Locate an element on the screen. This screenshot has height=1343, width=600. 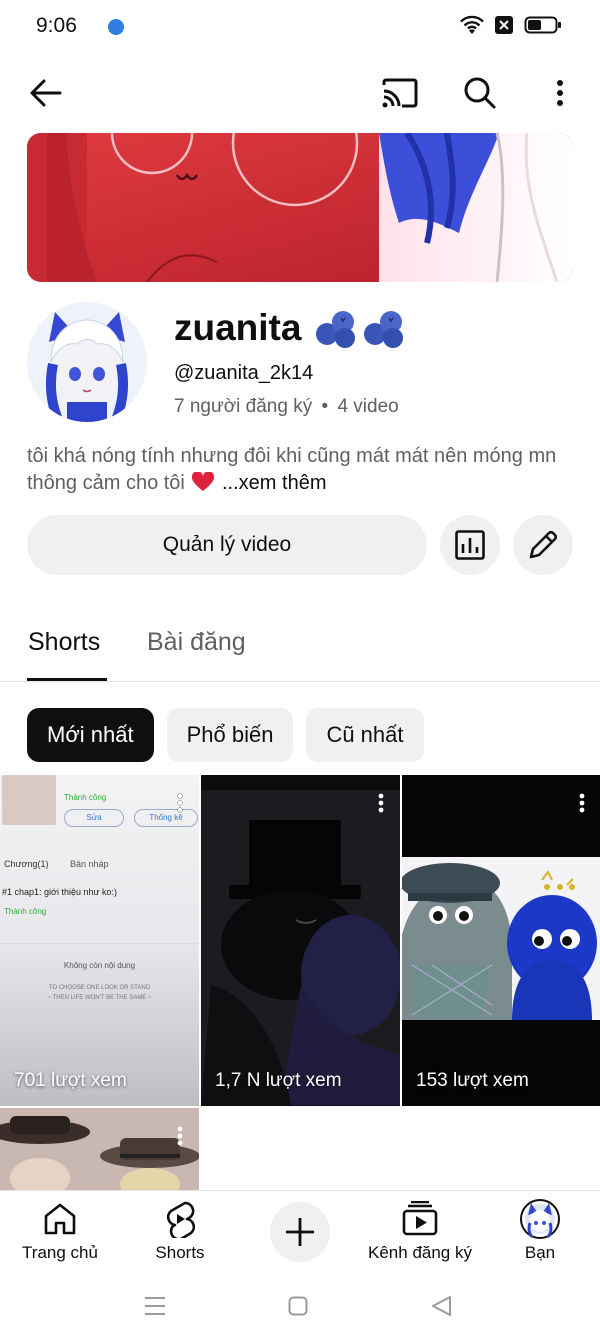
tab-shorts: Shorts is located at coordinates (64, 642).